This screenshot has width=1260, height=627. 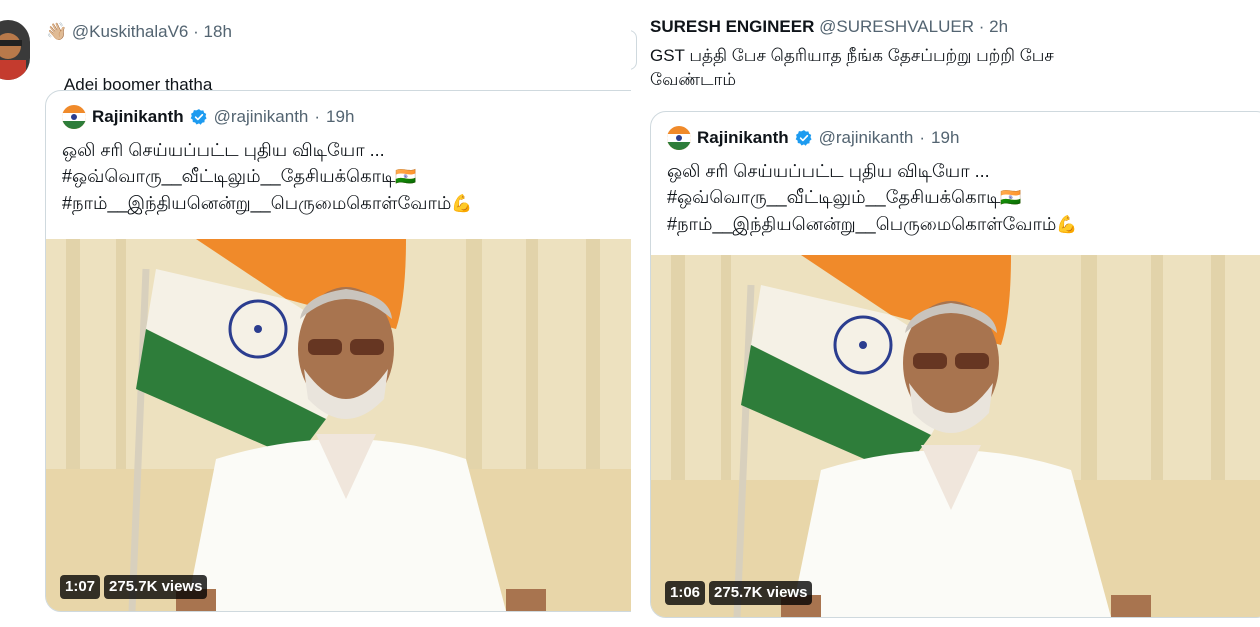 What do you see at coordinates (732, 26) in the screenshot?
I see `author-name: SURESH ENGINEER` at bounding box center [732, 26].